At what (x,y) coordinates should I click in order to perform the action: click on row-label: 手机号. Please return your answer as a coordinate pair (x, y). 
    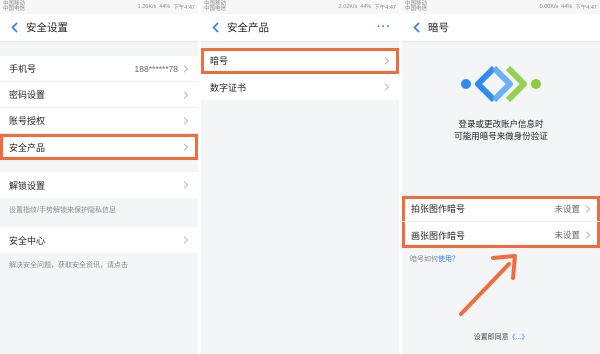
    Looking at the image, I should click on (23, 69).